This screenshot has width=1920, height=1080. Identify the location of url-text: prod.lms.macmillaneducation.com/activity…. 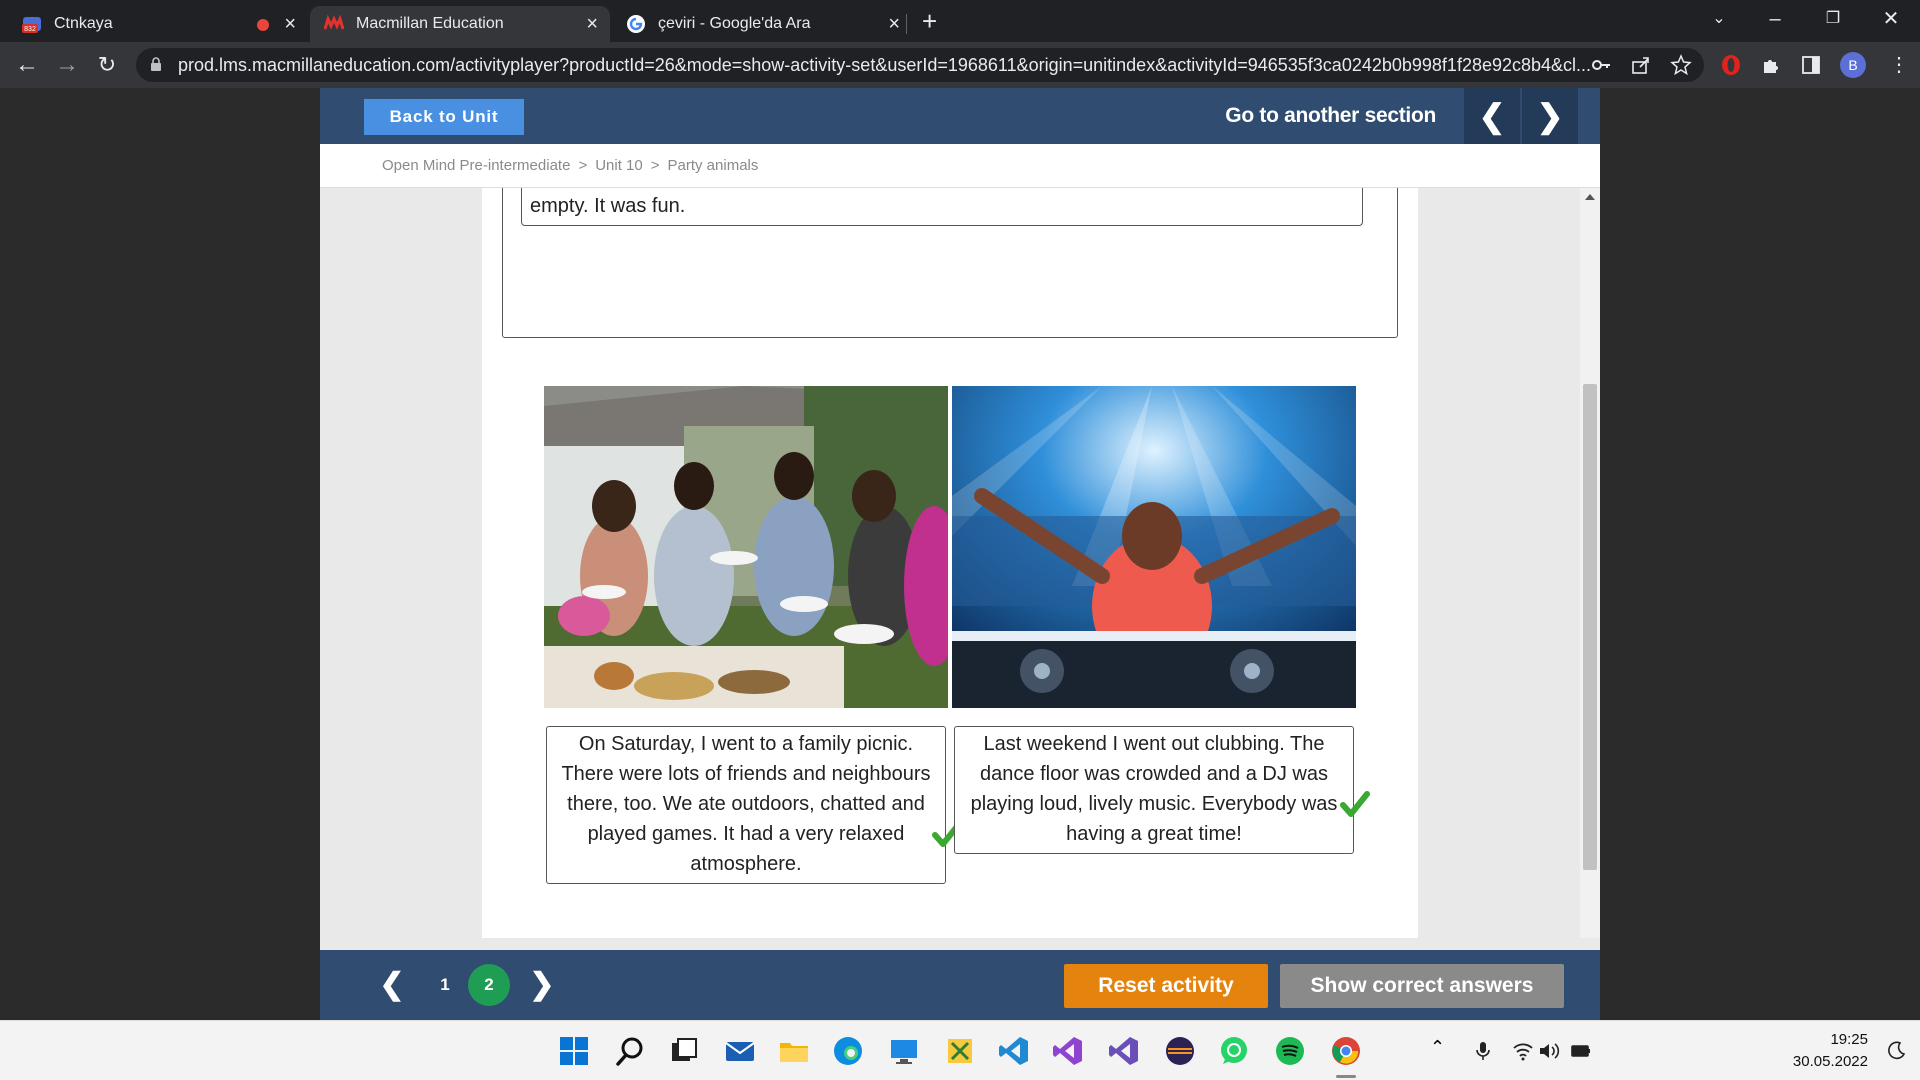
(885, 65).